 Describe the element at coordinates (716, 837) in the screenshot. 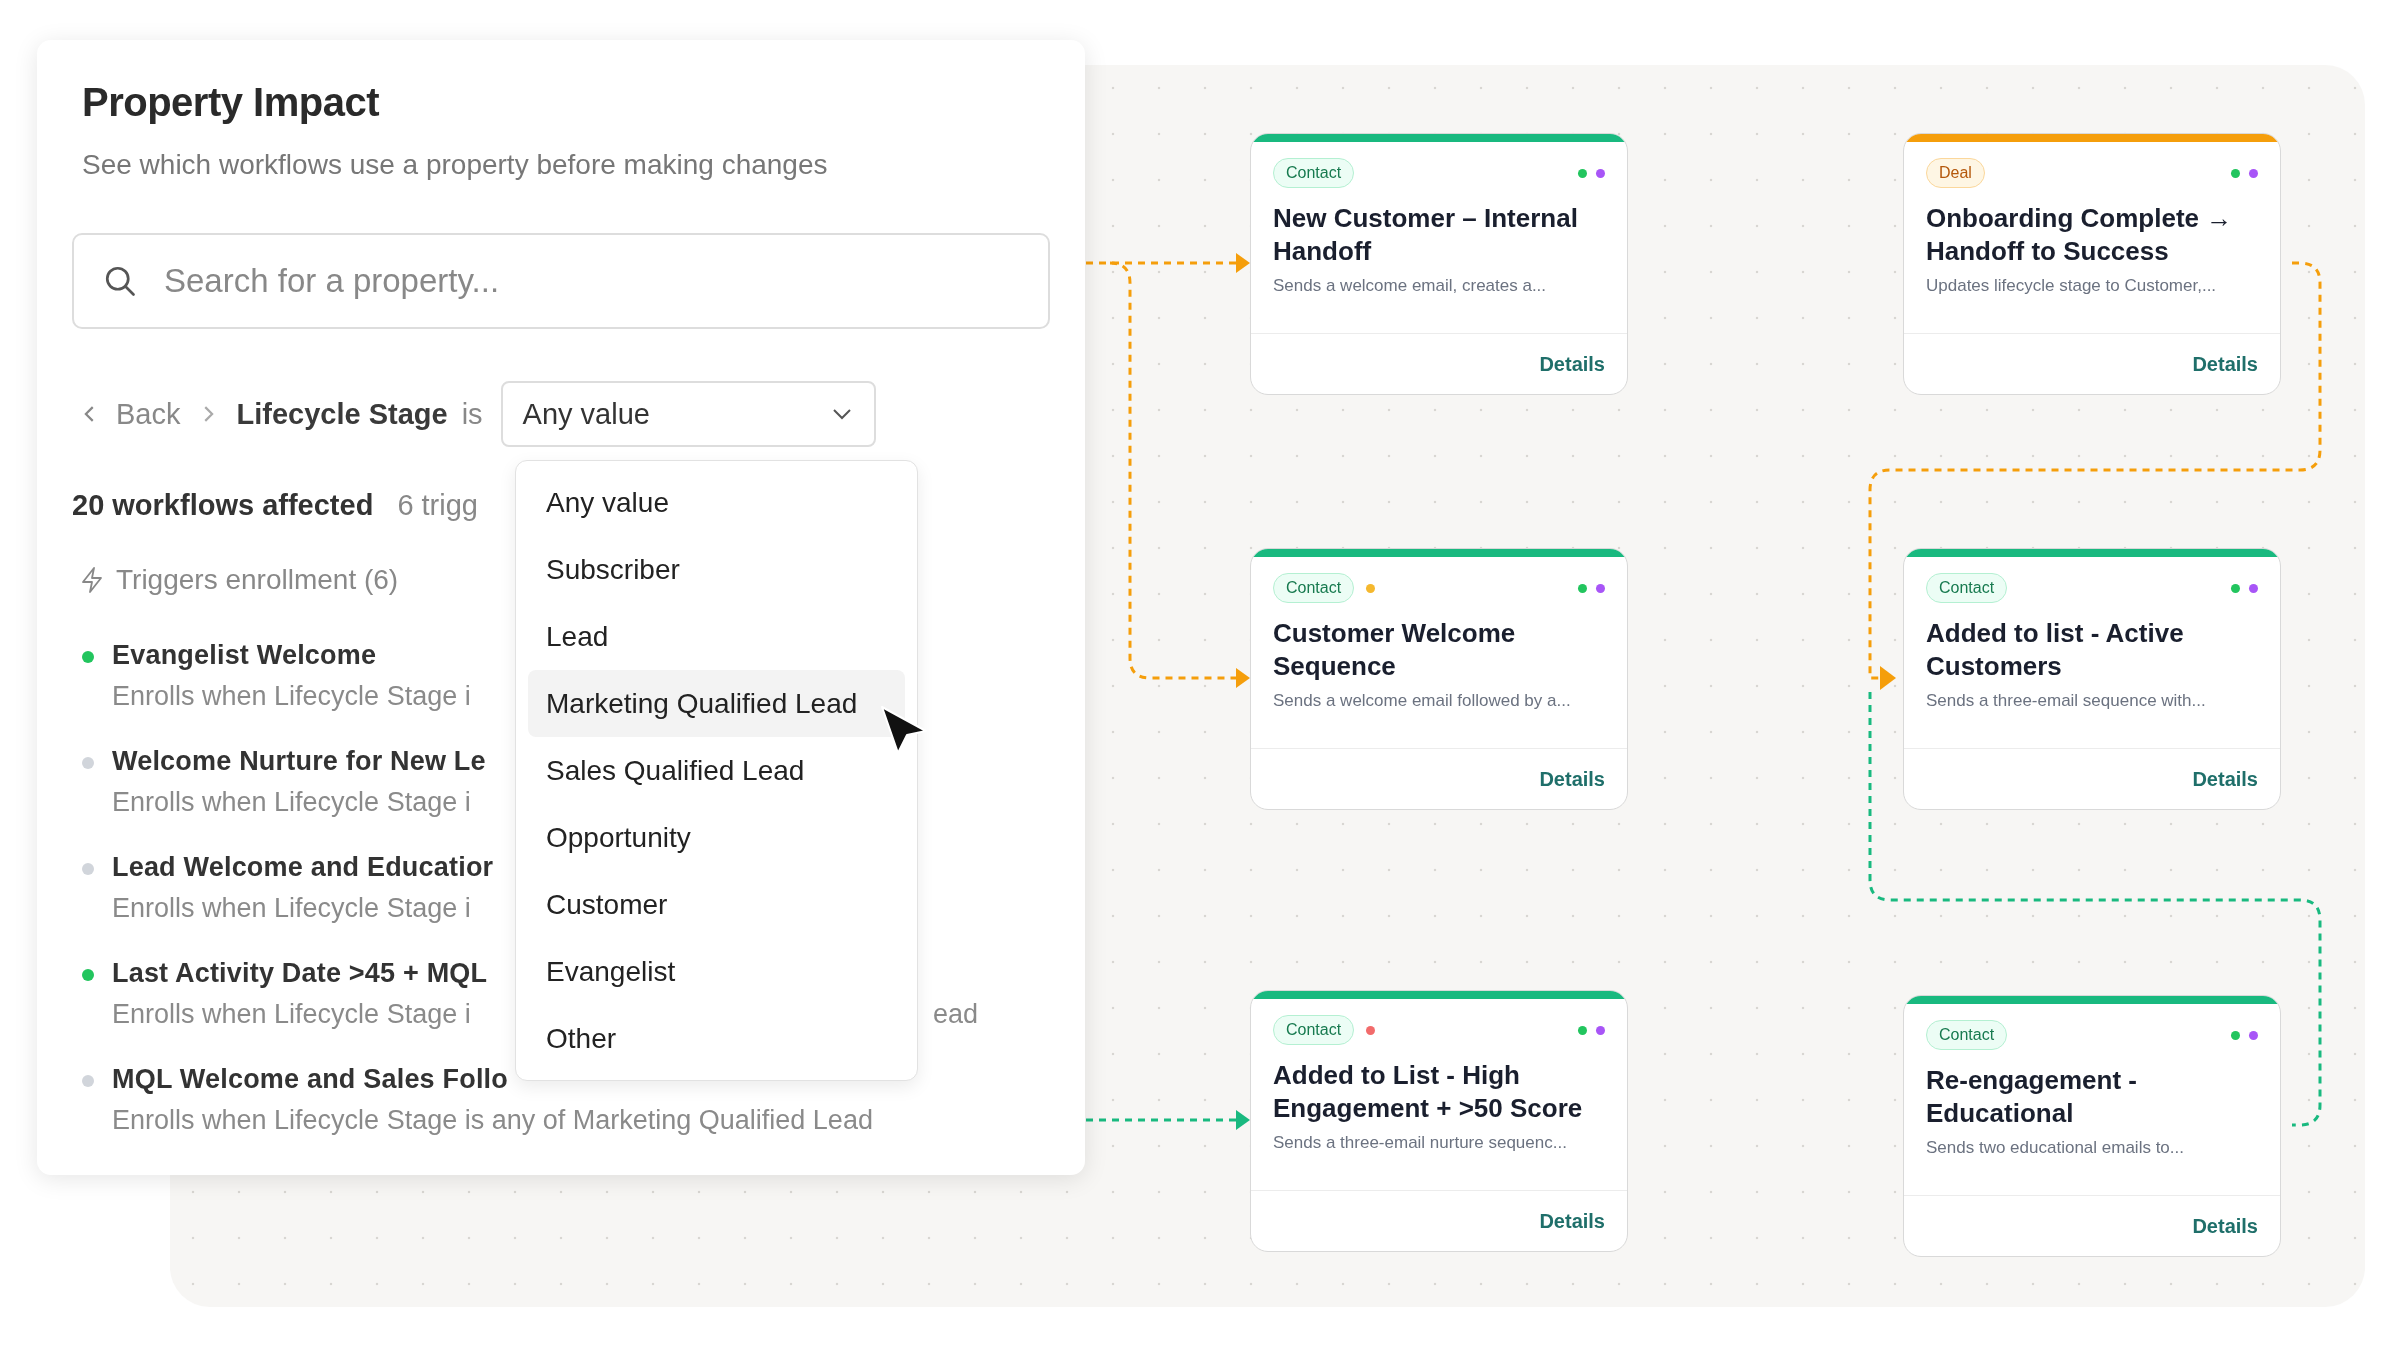

I see `dropdown-option: Opportunity` at that location.